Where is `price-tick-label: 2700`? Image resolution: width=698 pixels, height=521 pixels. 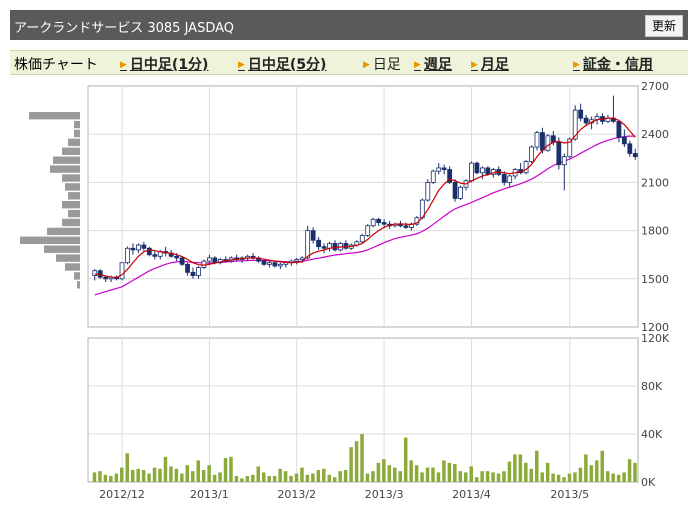
price-tick-label: 2700 is located at coordinates (655, 86).